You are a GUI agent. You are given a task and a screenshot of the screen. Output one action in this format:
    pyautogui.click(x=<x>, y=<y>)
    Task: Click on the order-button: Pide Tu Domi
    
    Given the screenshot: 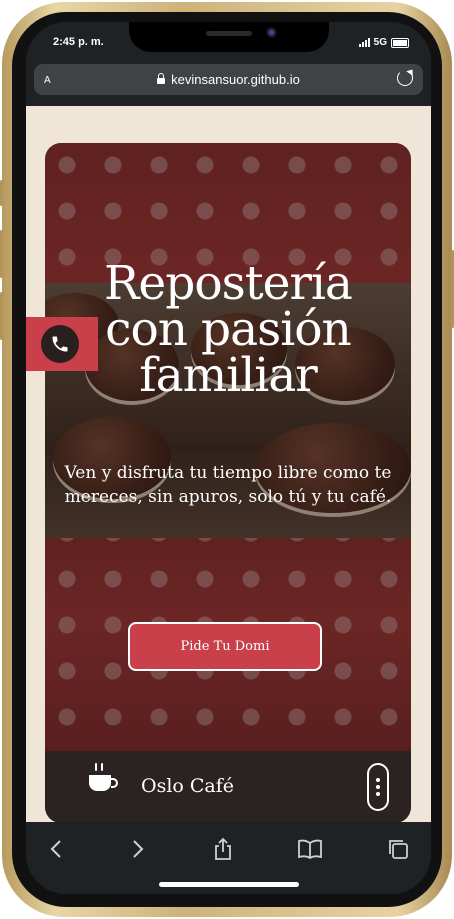 What is the action you would take?
    pyautogui.click(x=225, y=646)
    